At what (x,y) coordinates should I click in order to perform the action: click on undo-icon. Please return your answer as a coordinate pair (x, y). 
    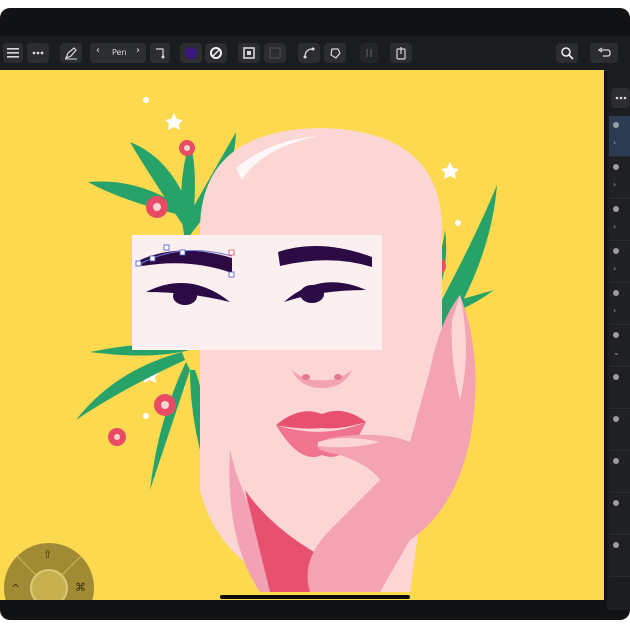
    Looking at the image, I should click on (604, 52).